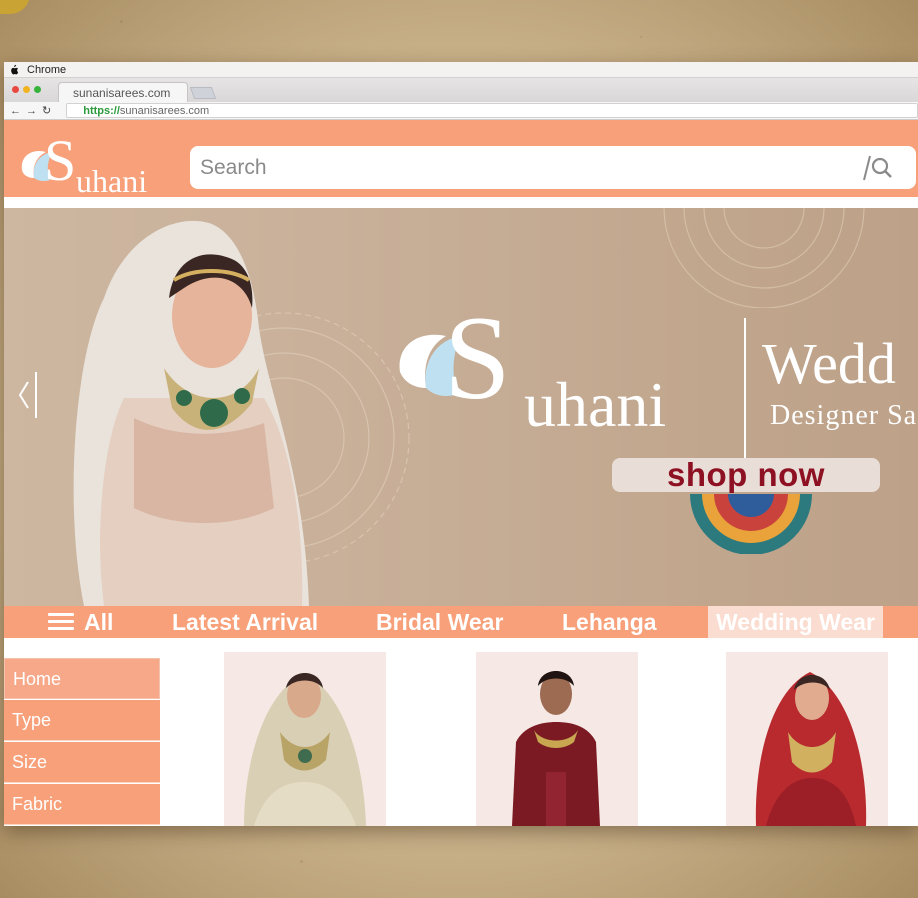 Image resolution: width=918 pixels, height=898 pixels. Describe the element at coordinates (745, 389) in the screenshot. I see `hero-divider` at that location.